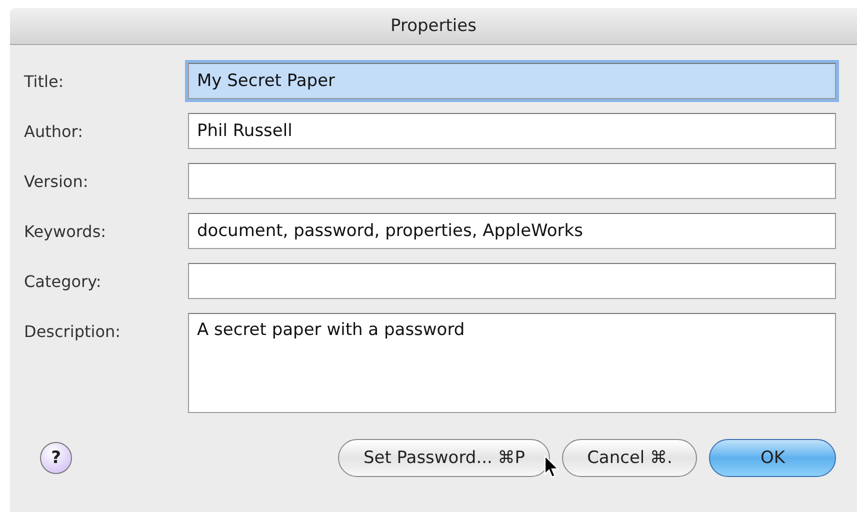 Image resolution: width=857 pixels, height=512 pixels. What do you see at coordinates (44, 81) in the screenshot?
I see `field-label: Title:` at bounding box center [44, 81].